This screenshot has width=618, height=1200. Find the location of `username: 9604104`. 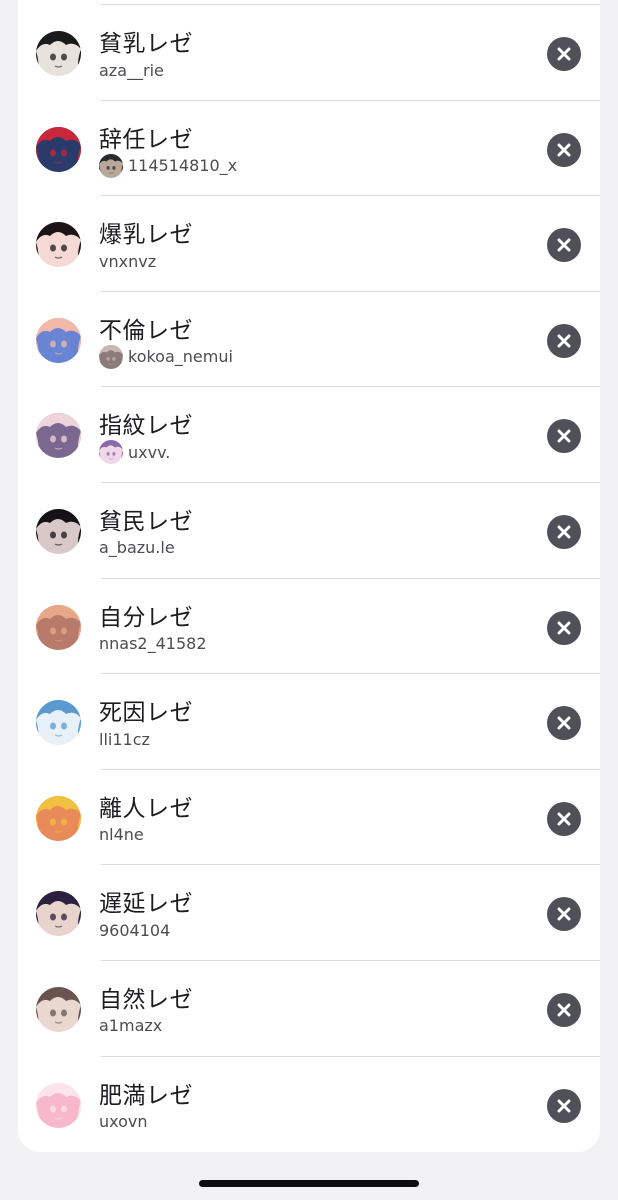

username: 9604104 is located at coordinates (135, 930).